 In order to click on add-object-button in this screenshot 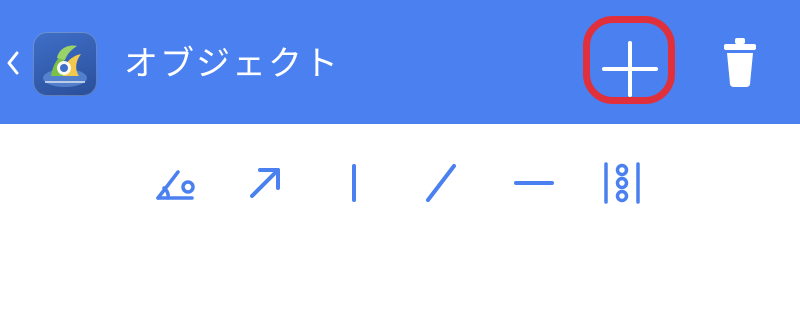, I will do `click(630, 64)`.